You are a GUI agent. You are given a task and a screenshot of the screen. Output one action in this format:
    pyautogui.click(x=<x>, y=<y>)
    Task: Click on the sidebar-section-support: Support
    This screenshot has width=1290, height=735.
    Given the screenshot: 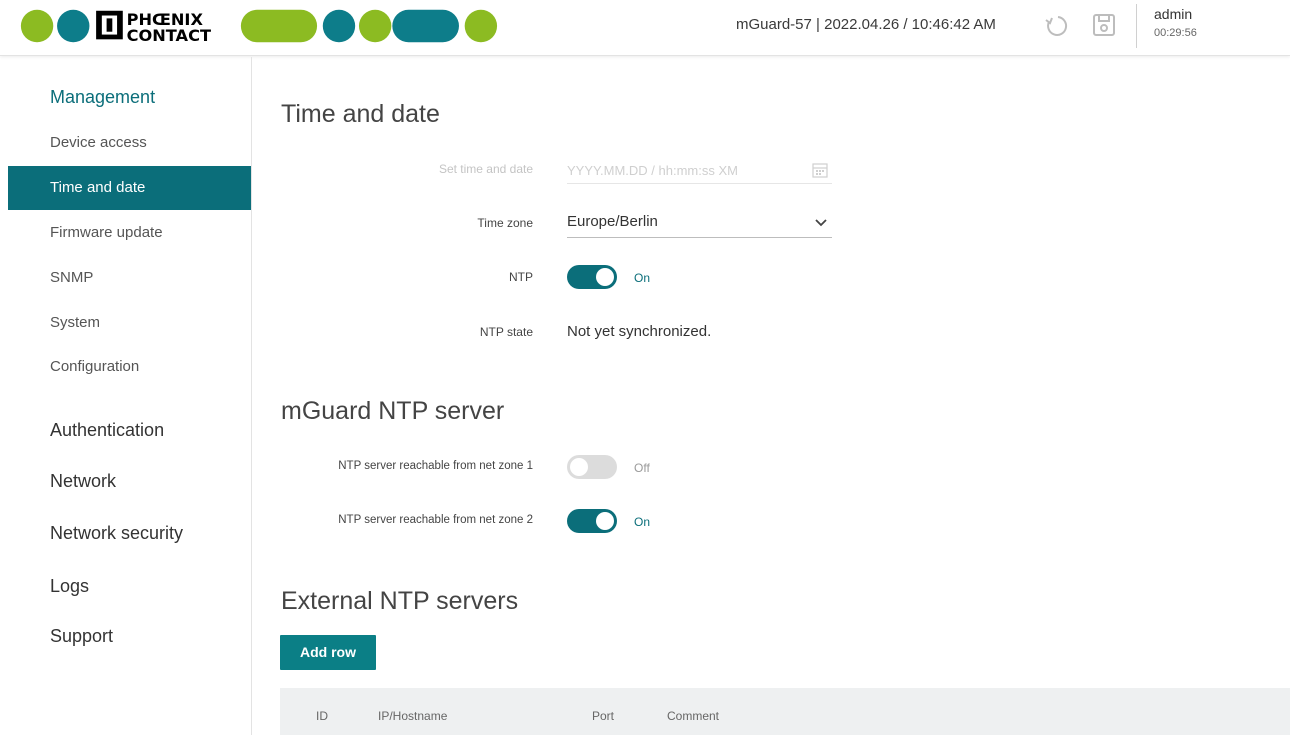 What is the action you would take?
    pyautogui.click(x=81, y=636)
    